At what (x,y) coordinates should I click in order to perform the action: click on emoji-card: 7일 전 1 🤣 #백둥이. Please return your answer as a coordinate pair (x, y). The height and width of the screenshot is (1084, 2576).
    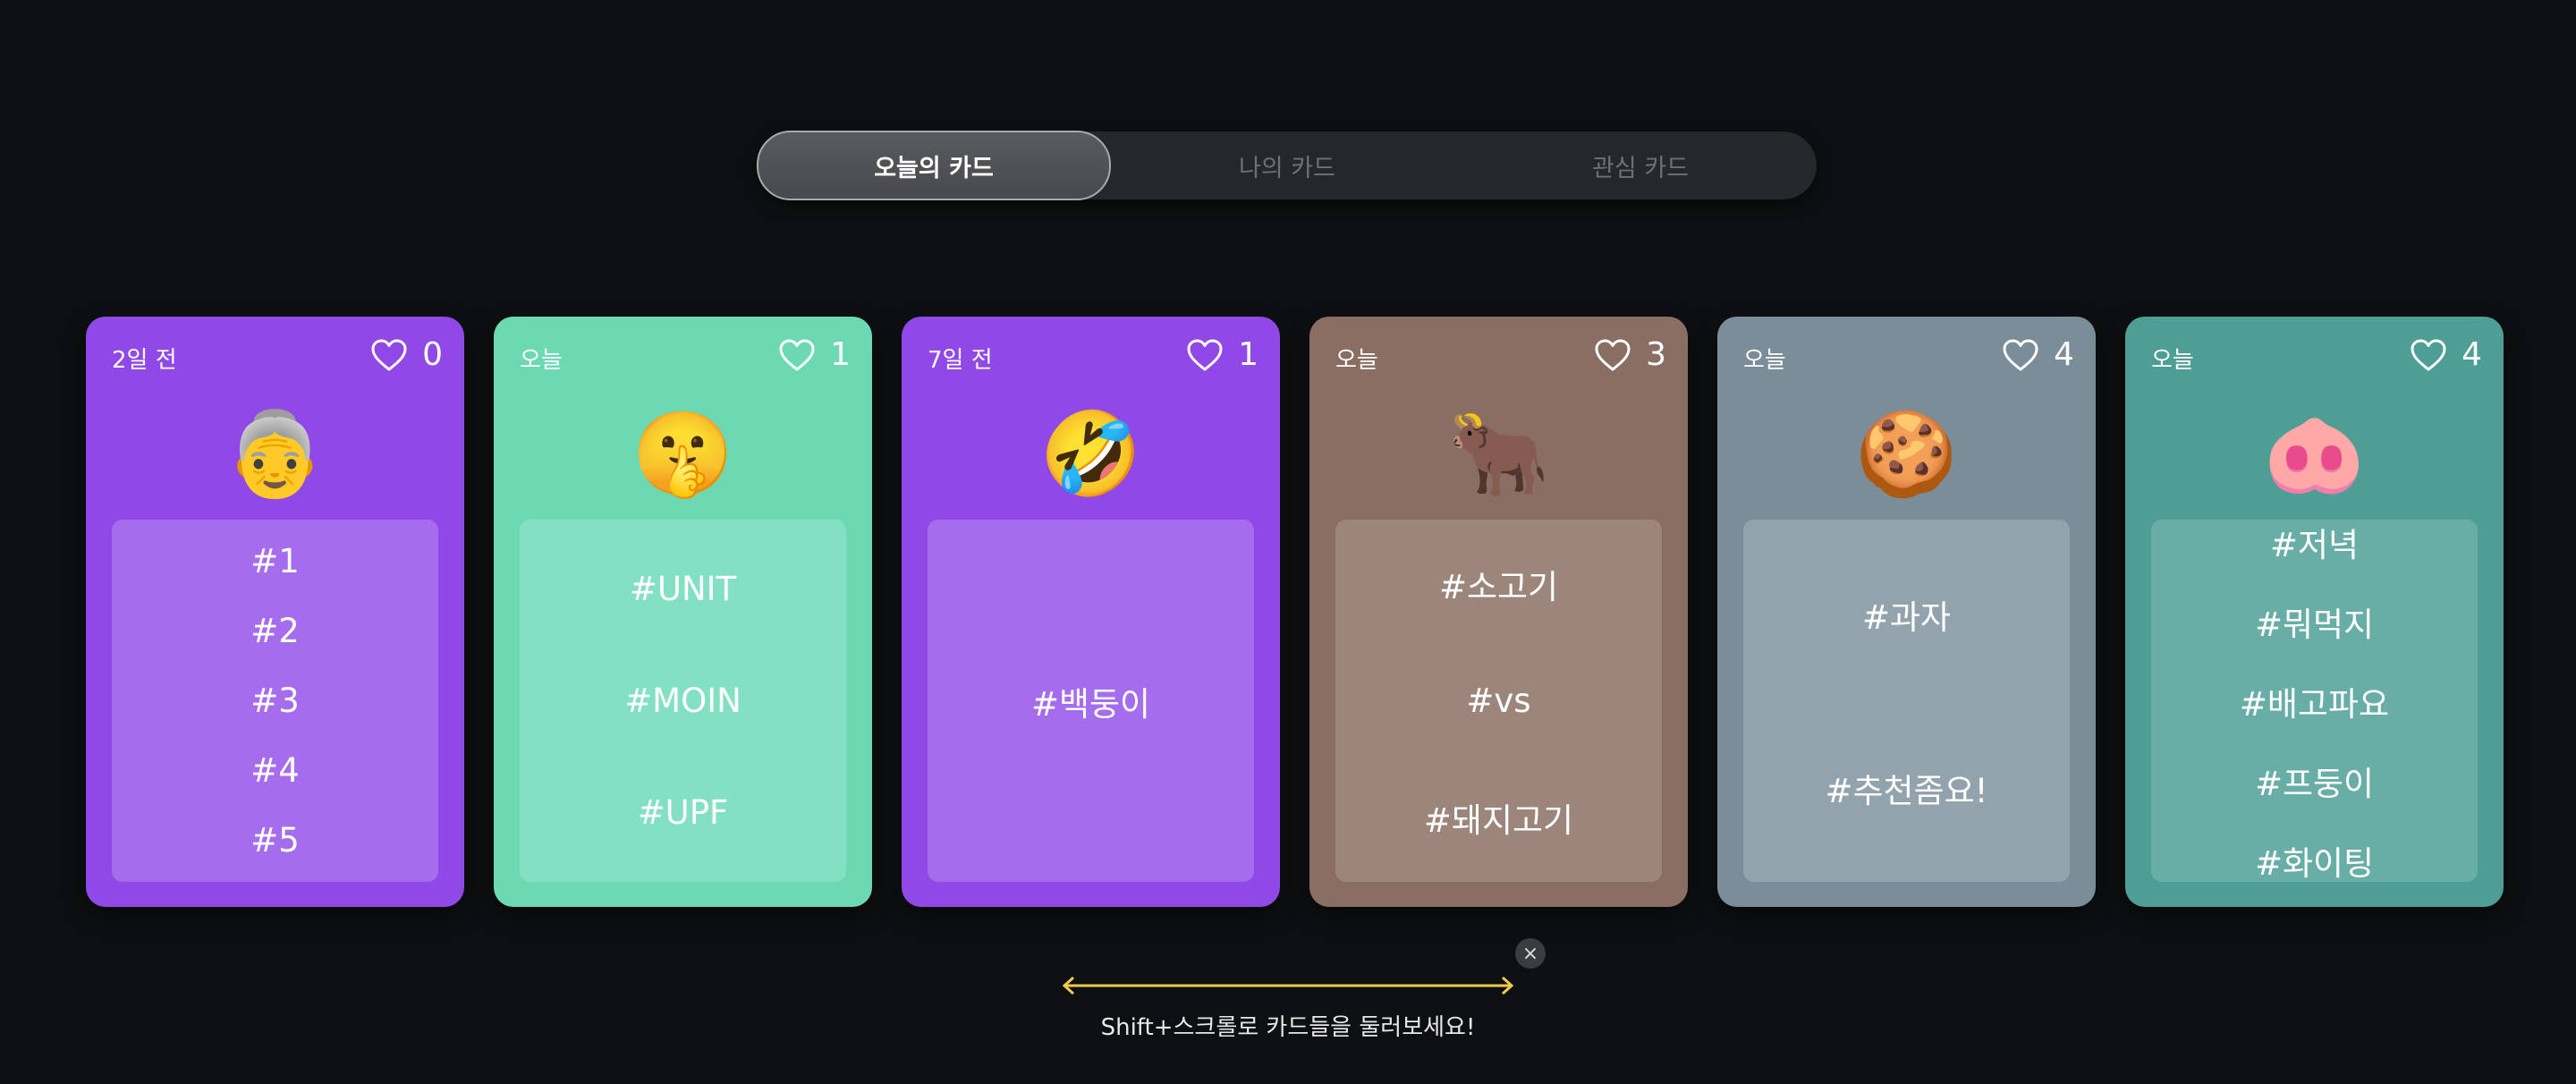
    Looking at the image, I should click on (1091, 612).